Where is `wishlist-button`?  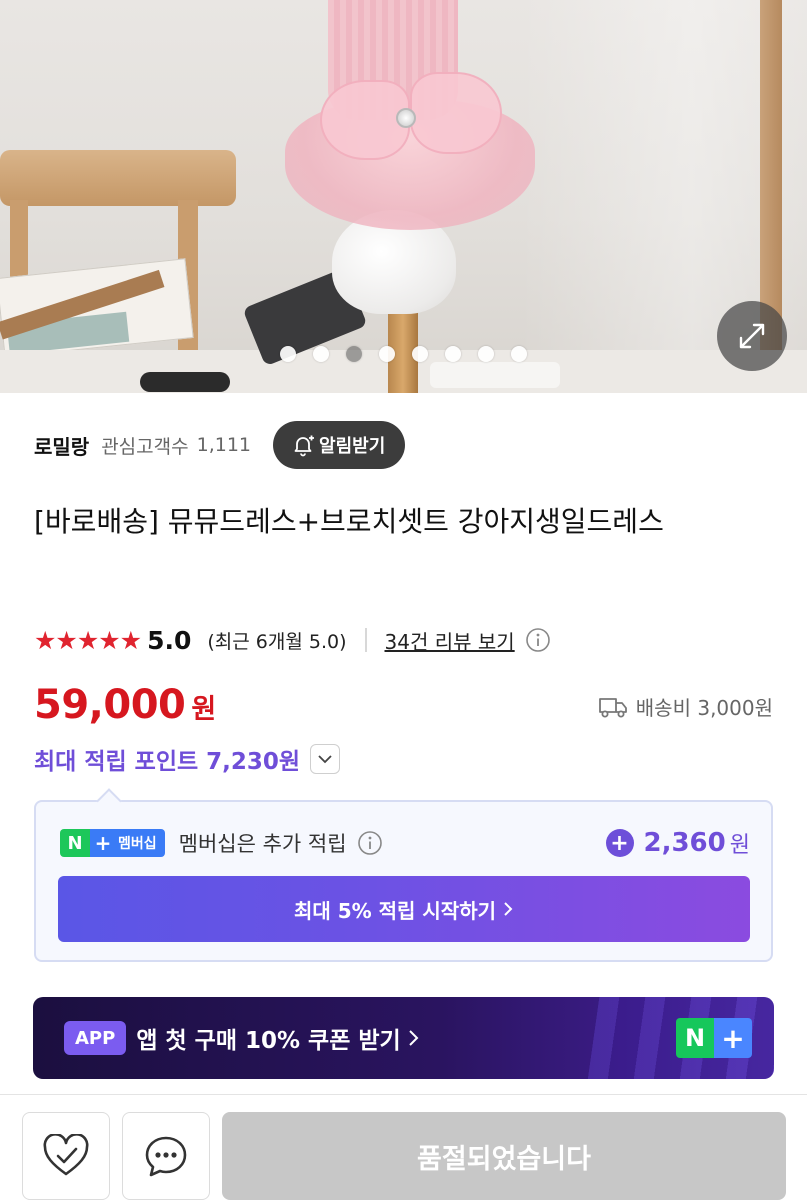
wishlist-button is located at coordinates (66, 1156).